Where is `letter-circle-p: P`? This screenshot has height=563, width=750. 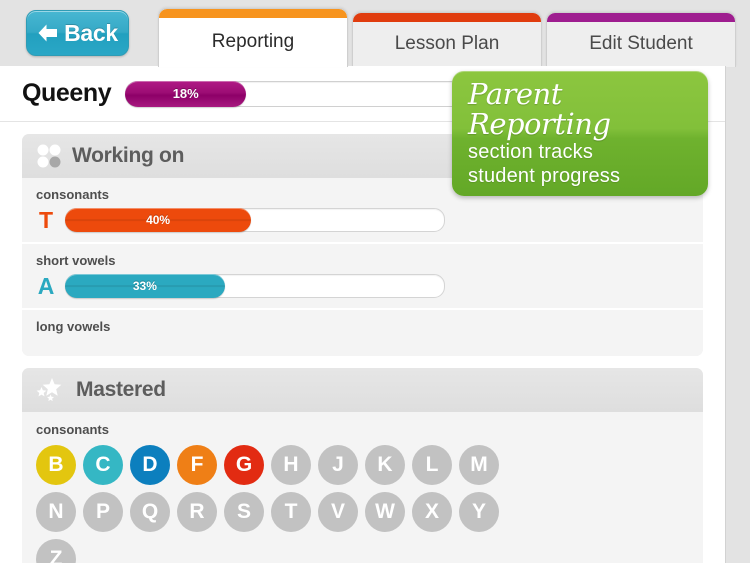
letter-circle-p: P is located at coordinates (103, 512).